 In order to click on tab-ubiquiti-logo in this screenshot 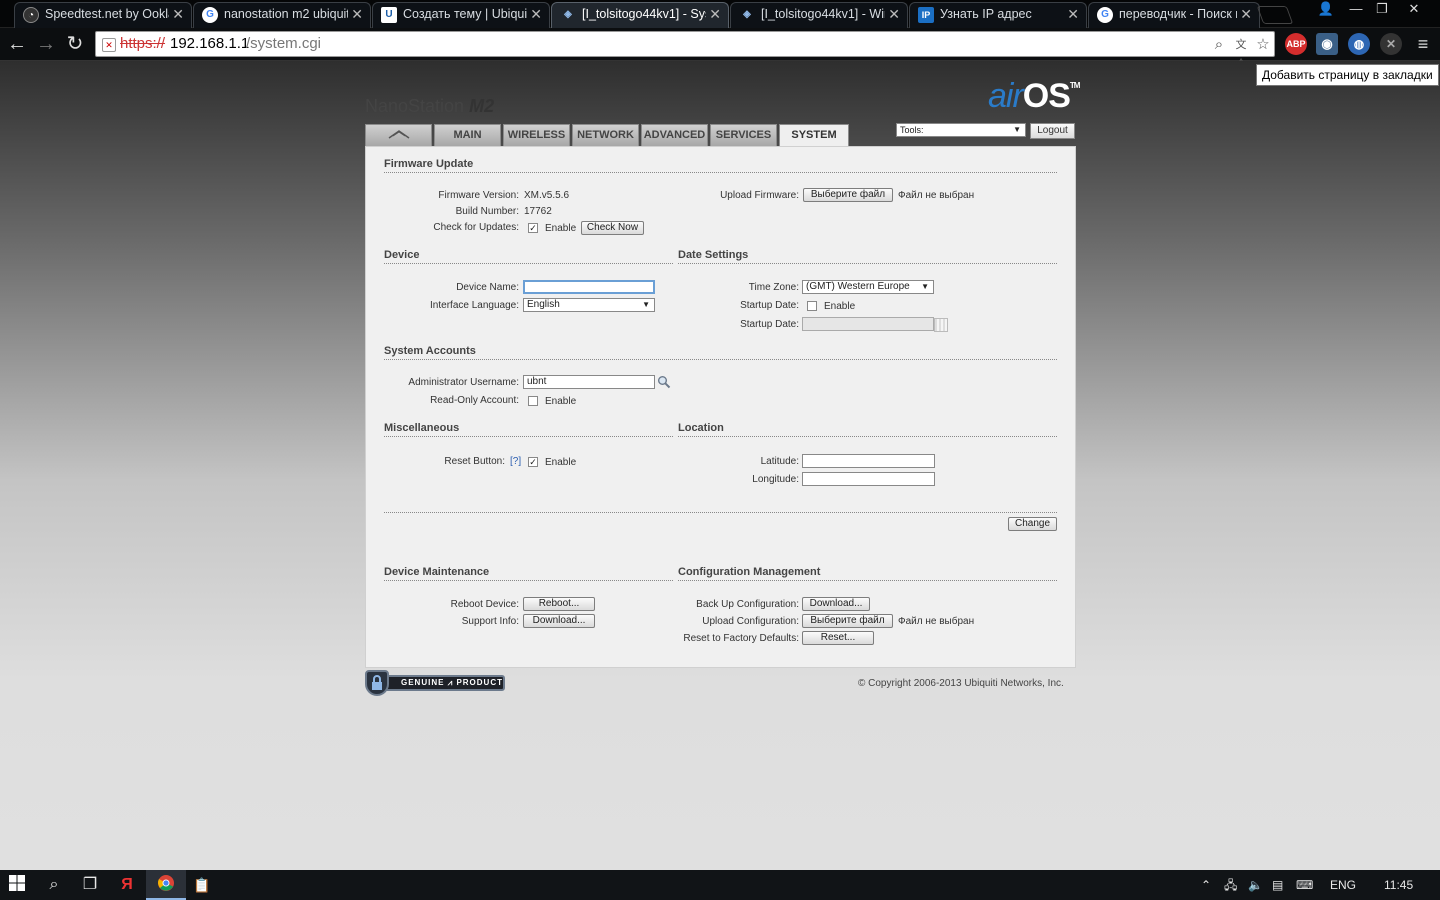, I will do `click(398, 135)`.